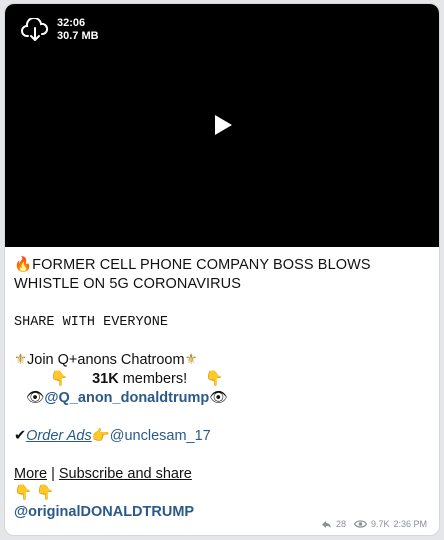 Image resolution: width=444 pixels, height=540 pixels. I want to click on join-line: ⚜Join Q+anons Chatroom⚜, so click(224, 360).